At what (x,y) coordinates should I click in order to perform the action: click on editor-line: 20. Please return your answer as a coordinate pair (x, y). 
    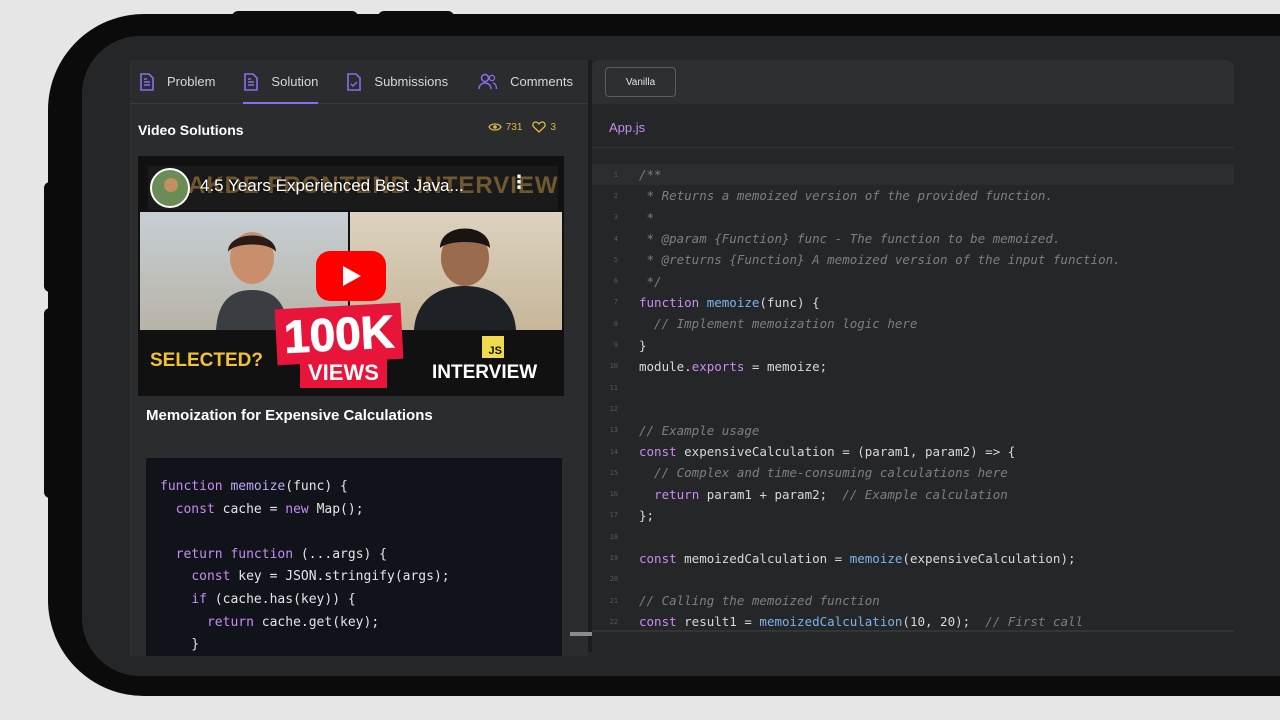
    Looking at the image, I should click on (913, 579).